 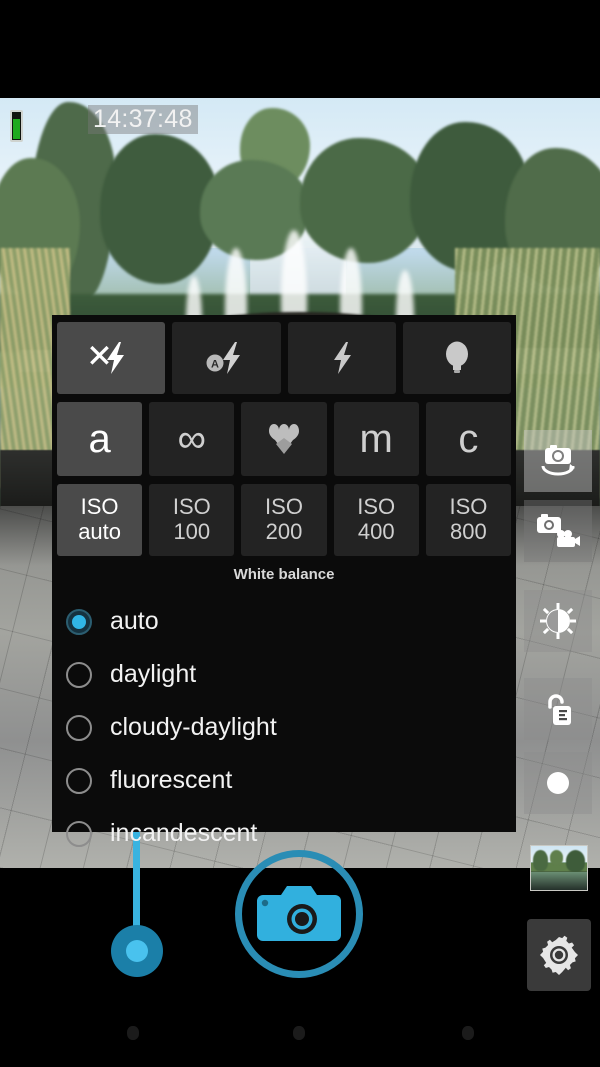 I want to click on camera-shutter-icon, so click(x=299, y=913).